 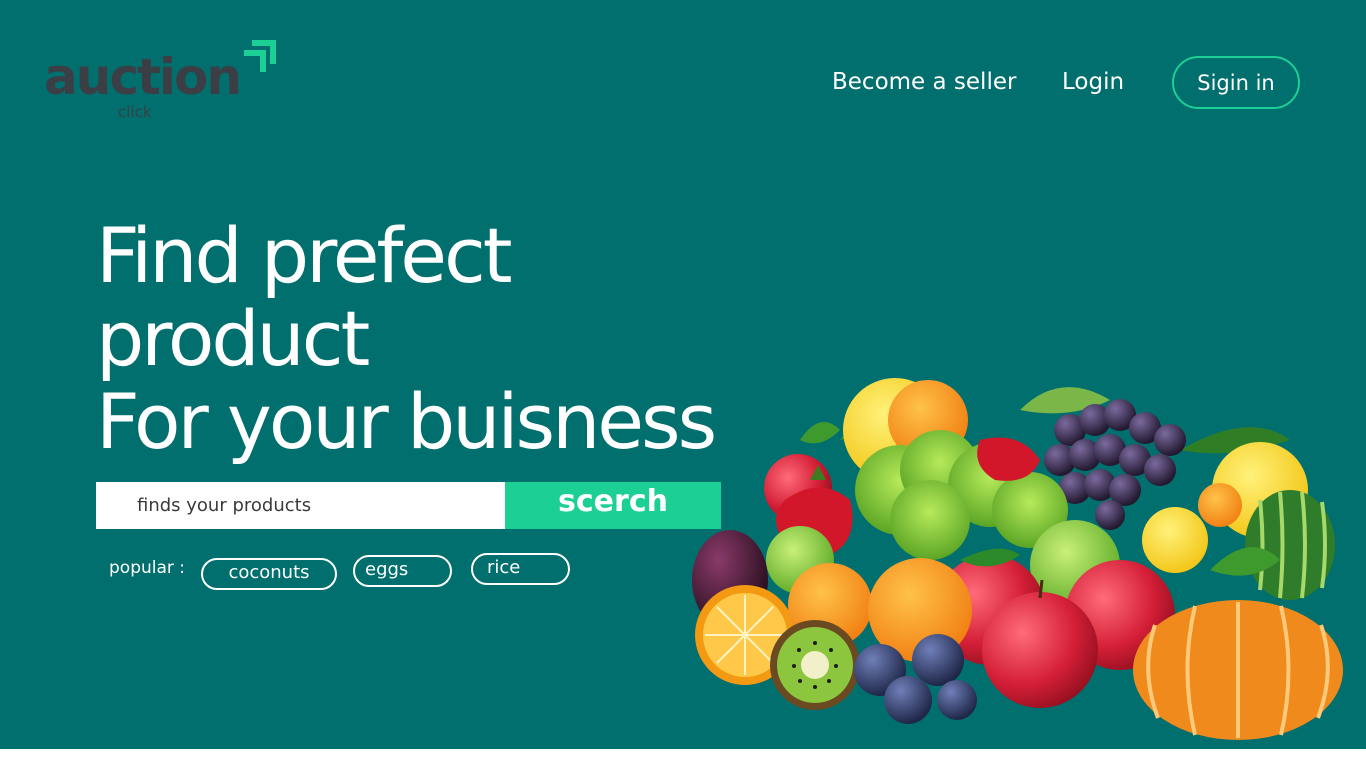 I want to click on search-button: scerch, so click(x=613, y=505).